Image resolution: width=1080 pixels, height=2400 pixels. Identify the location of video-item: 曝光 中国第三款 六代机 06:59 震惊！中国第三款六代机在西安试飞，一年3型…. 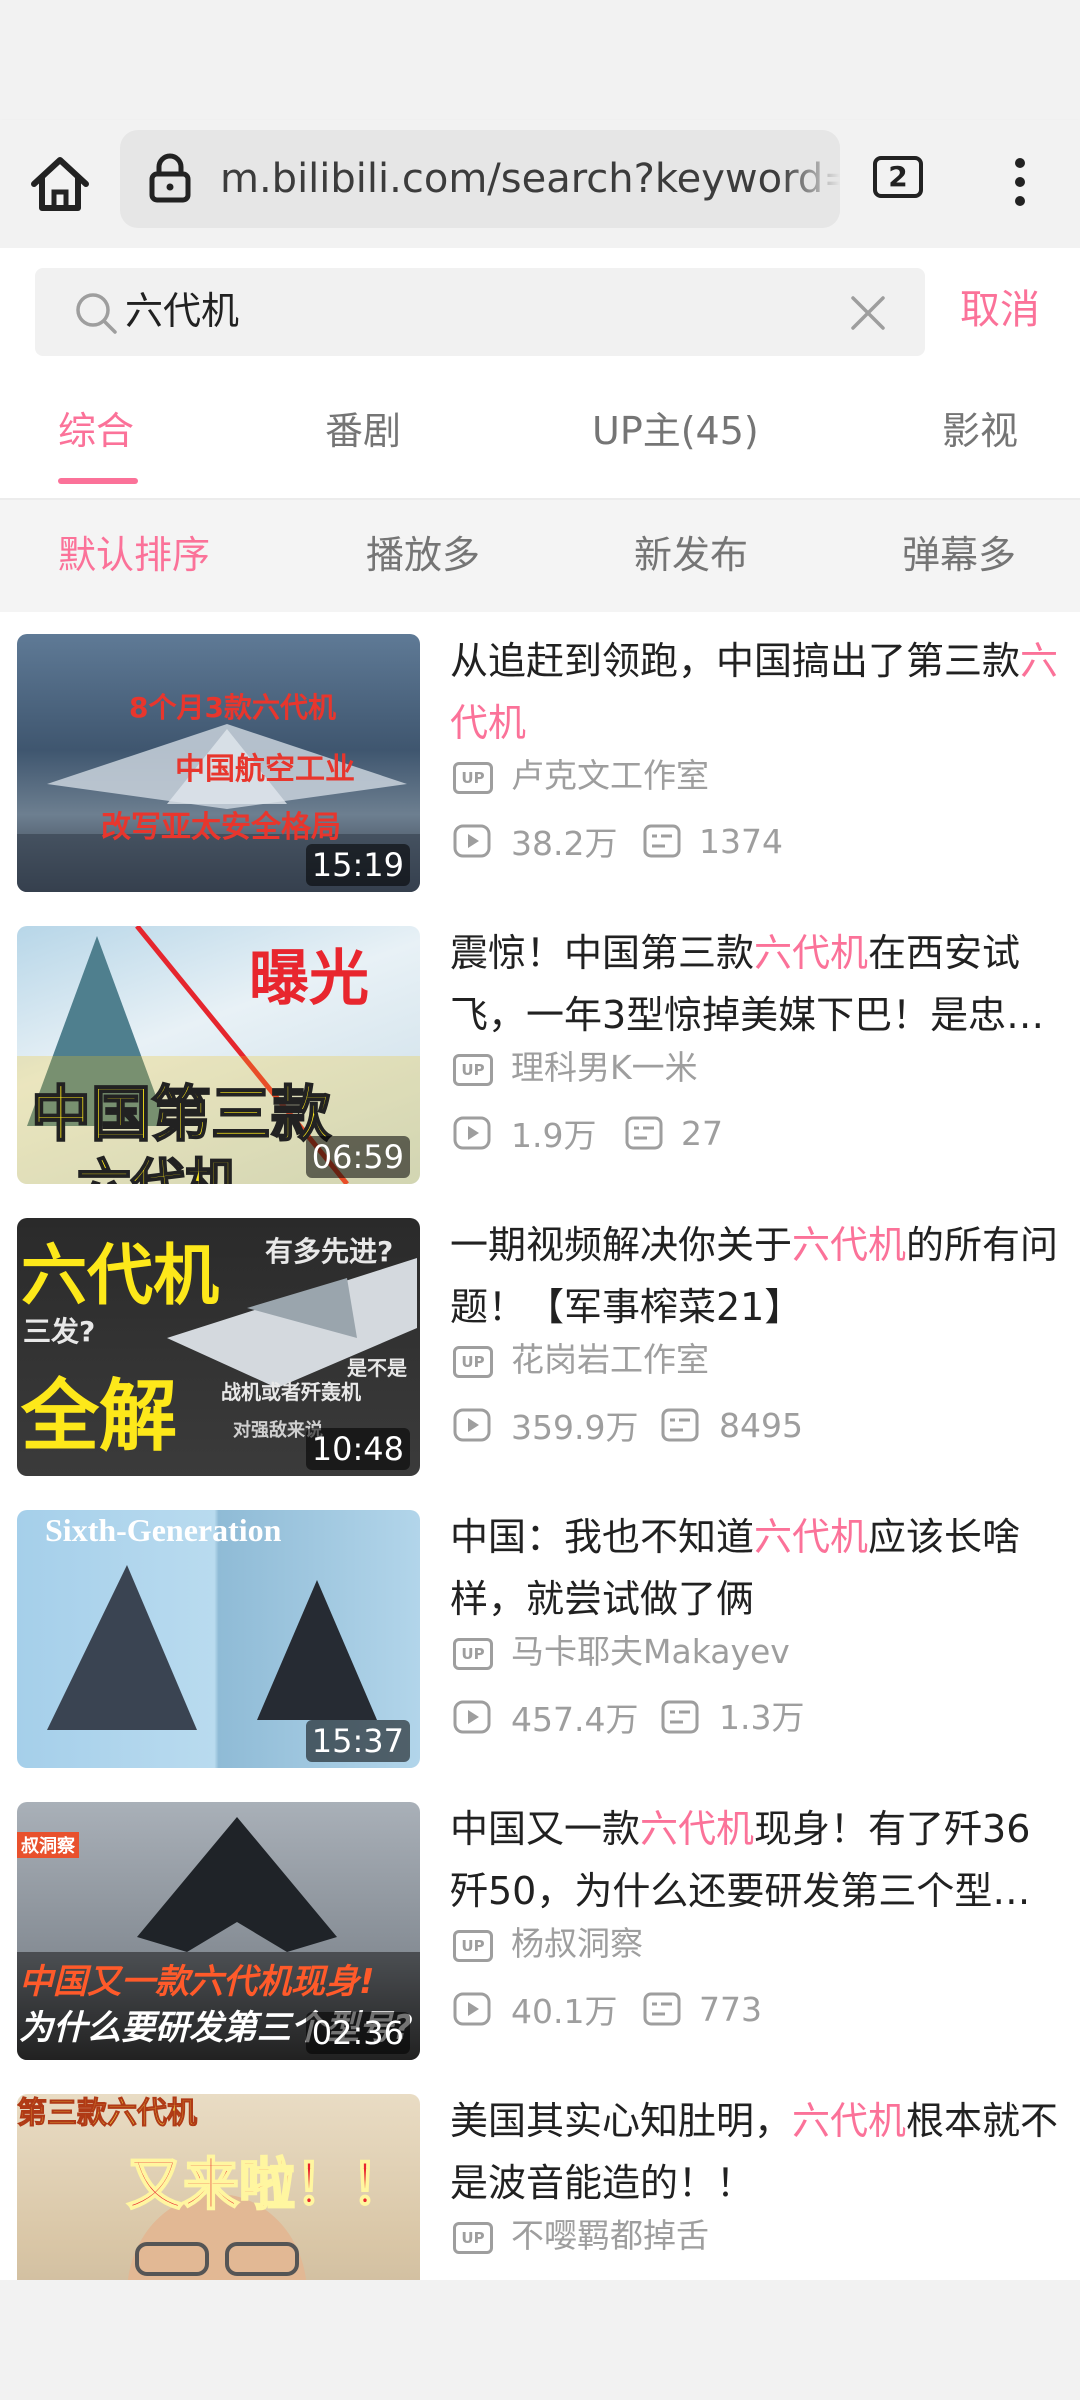
(540, 1052).